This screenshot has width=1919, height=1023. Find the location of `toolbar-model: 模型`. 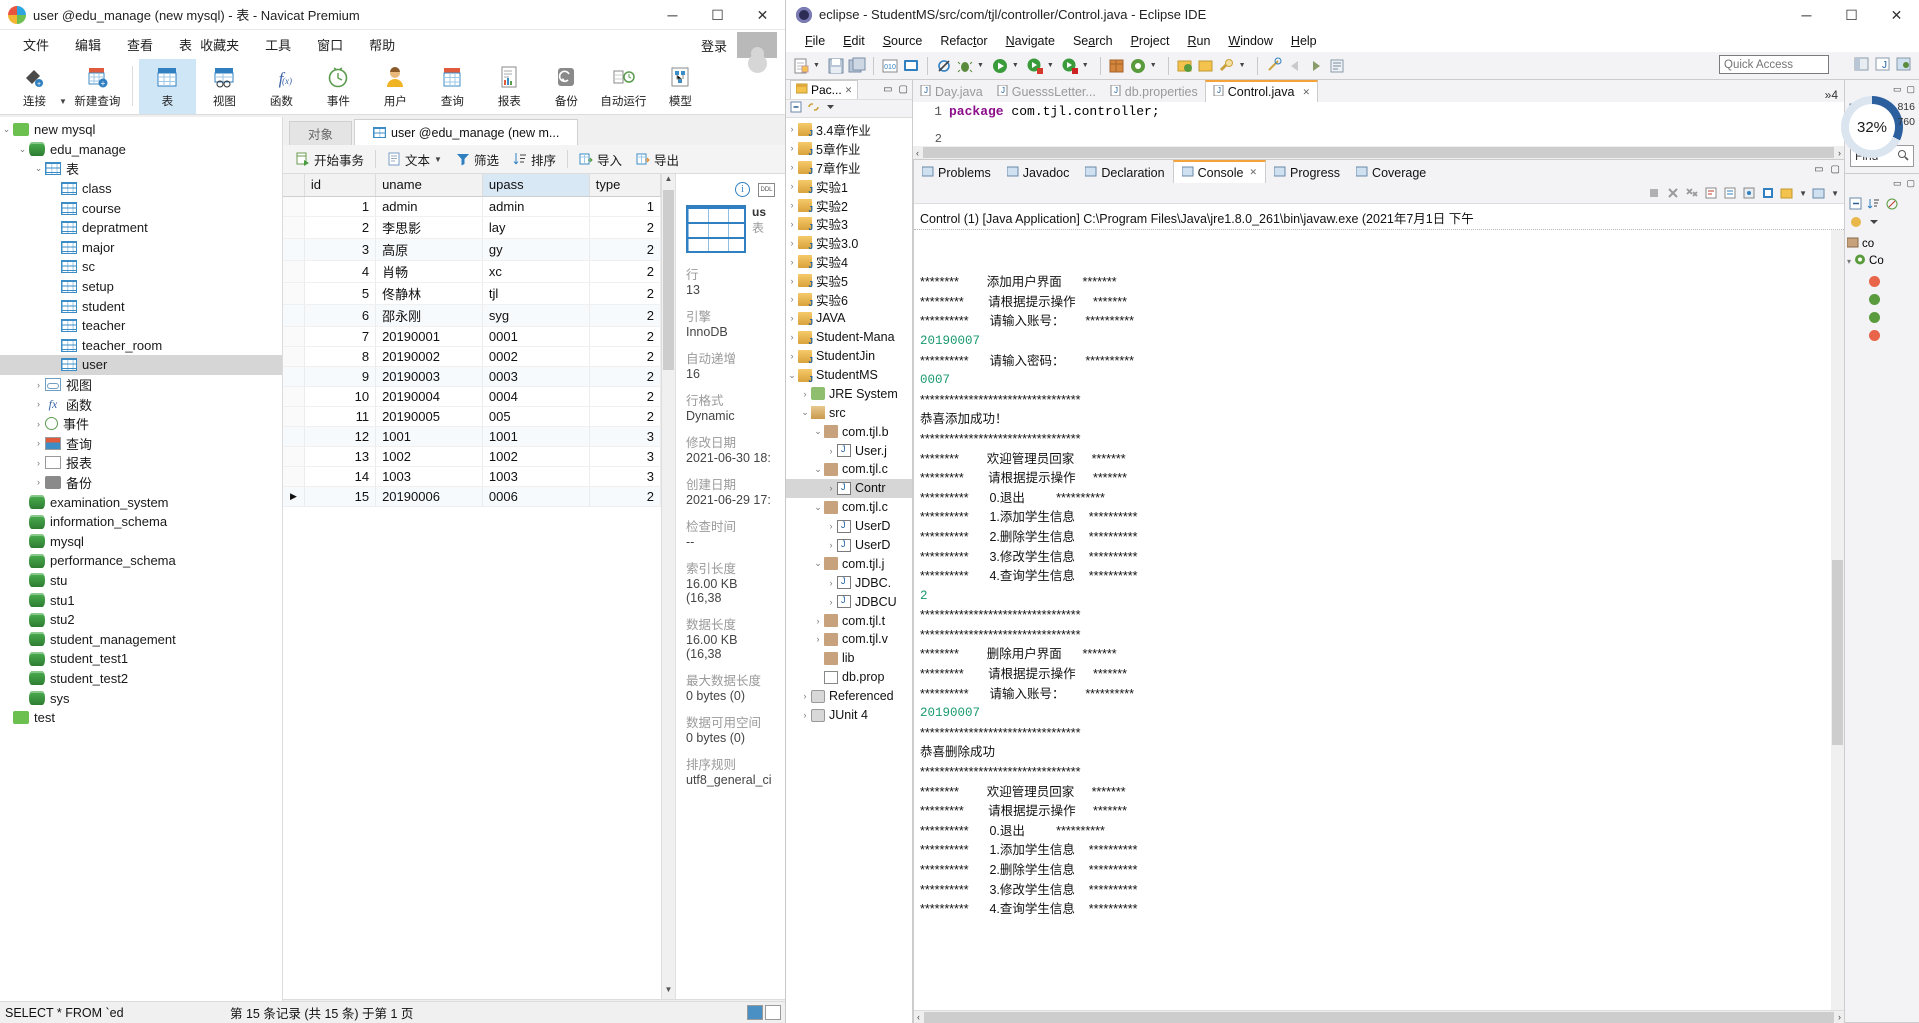

toolbar-model: 模型 is located at coordinates (680, 86).